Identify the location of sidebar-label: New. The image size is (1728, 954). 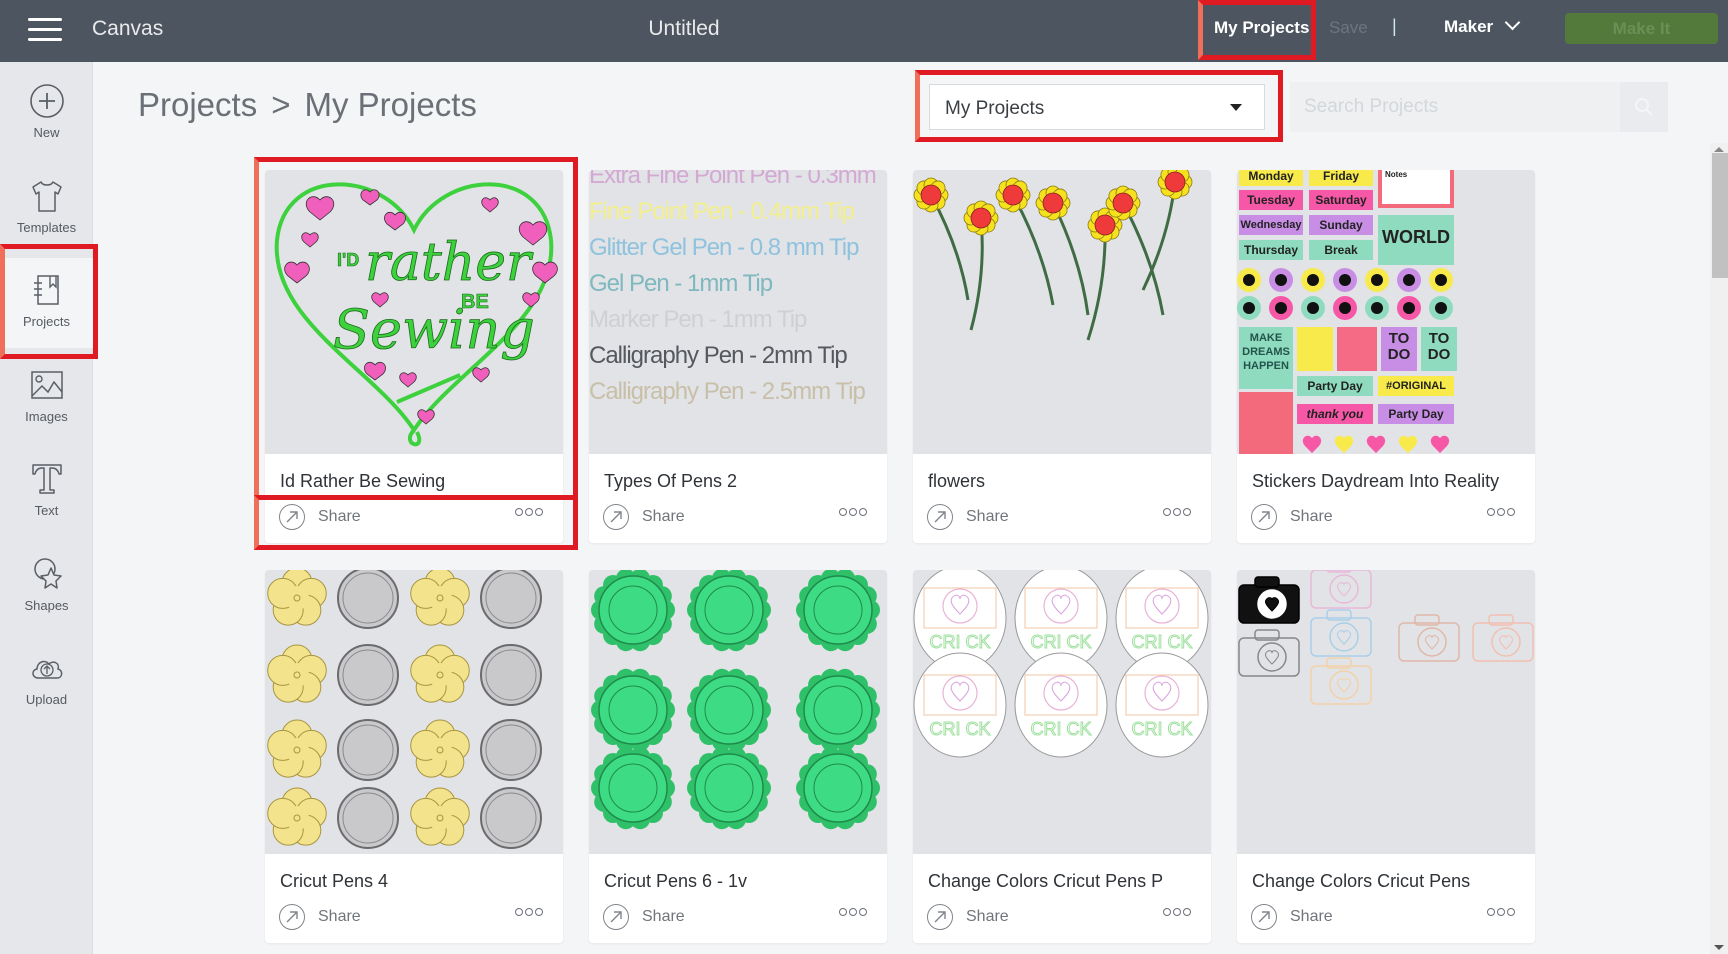
(46, 132).